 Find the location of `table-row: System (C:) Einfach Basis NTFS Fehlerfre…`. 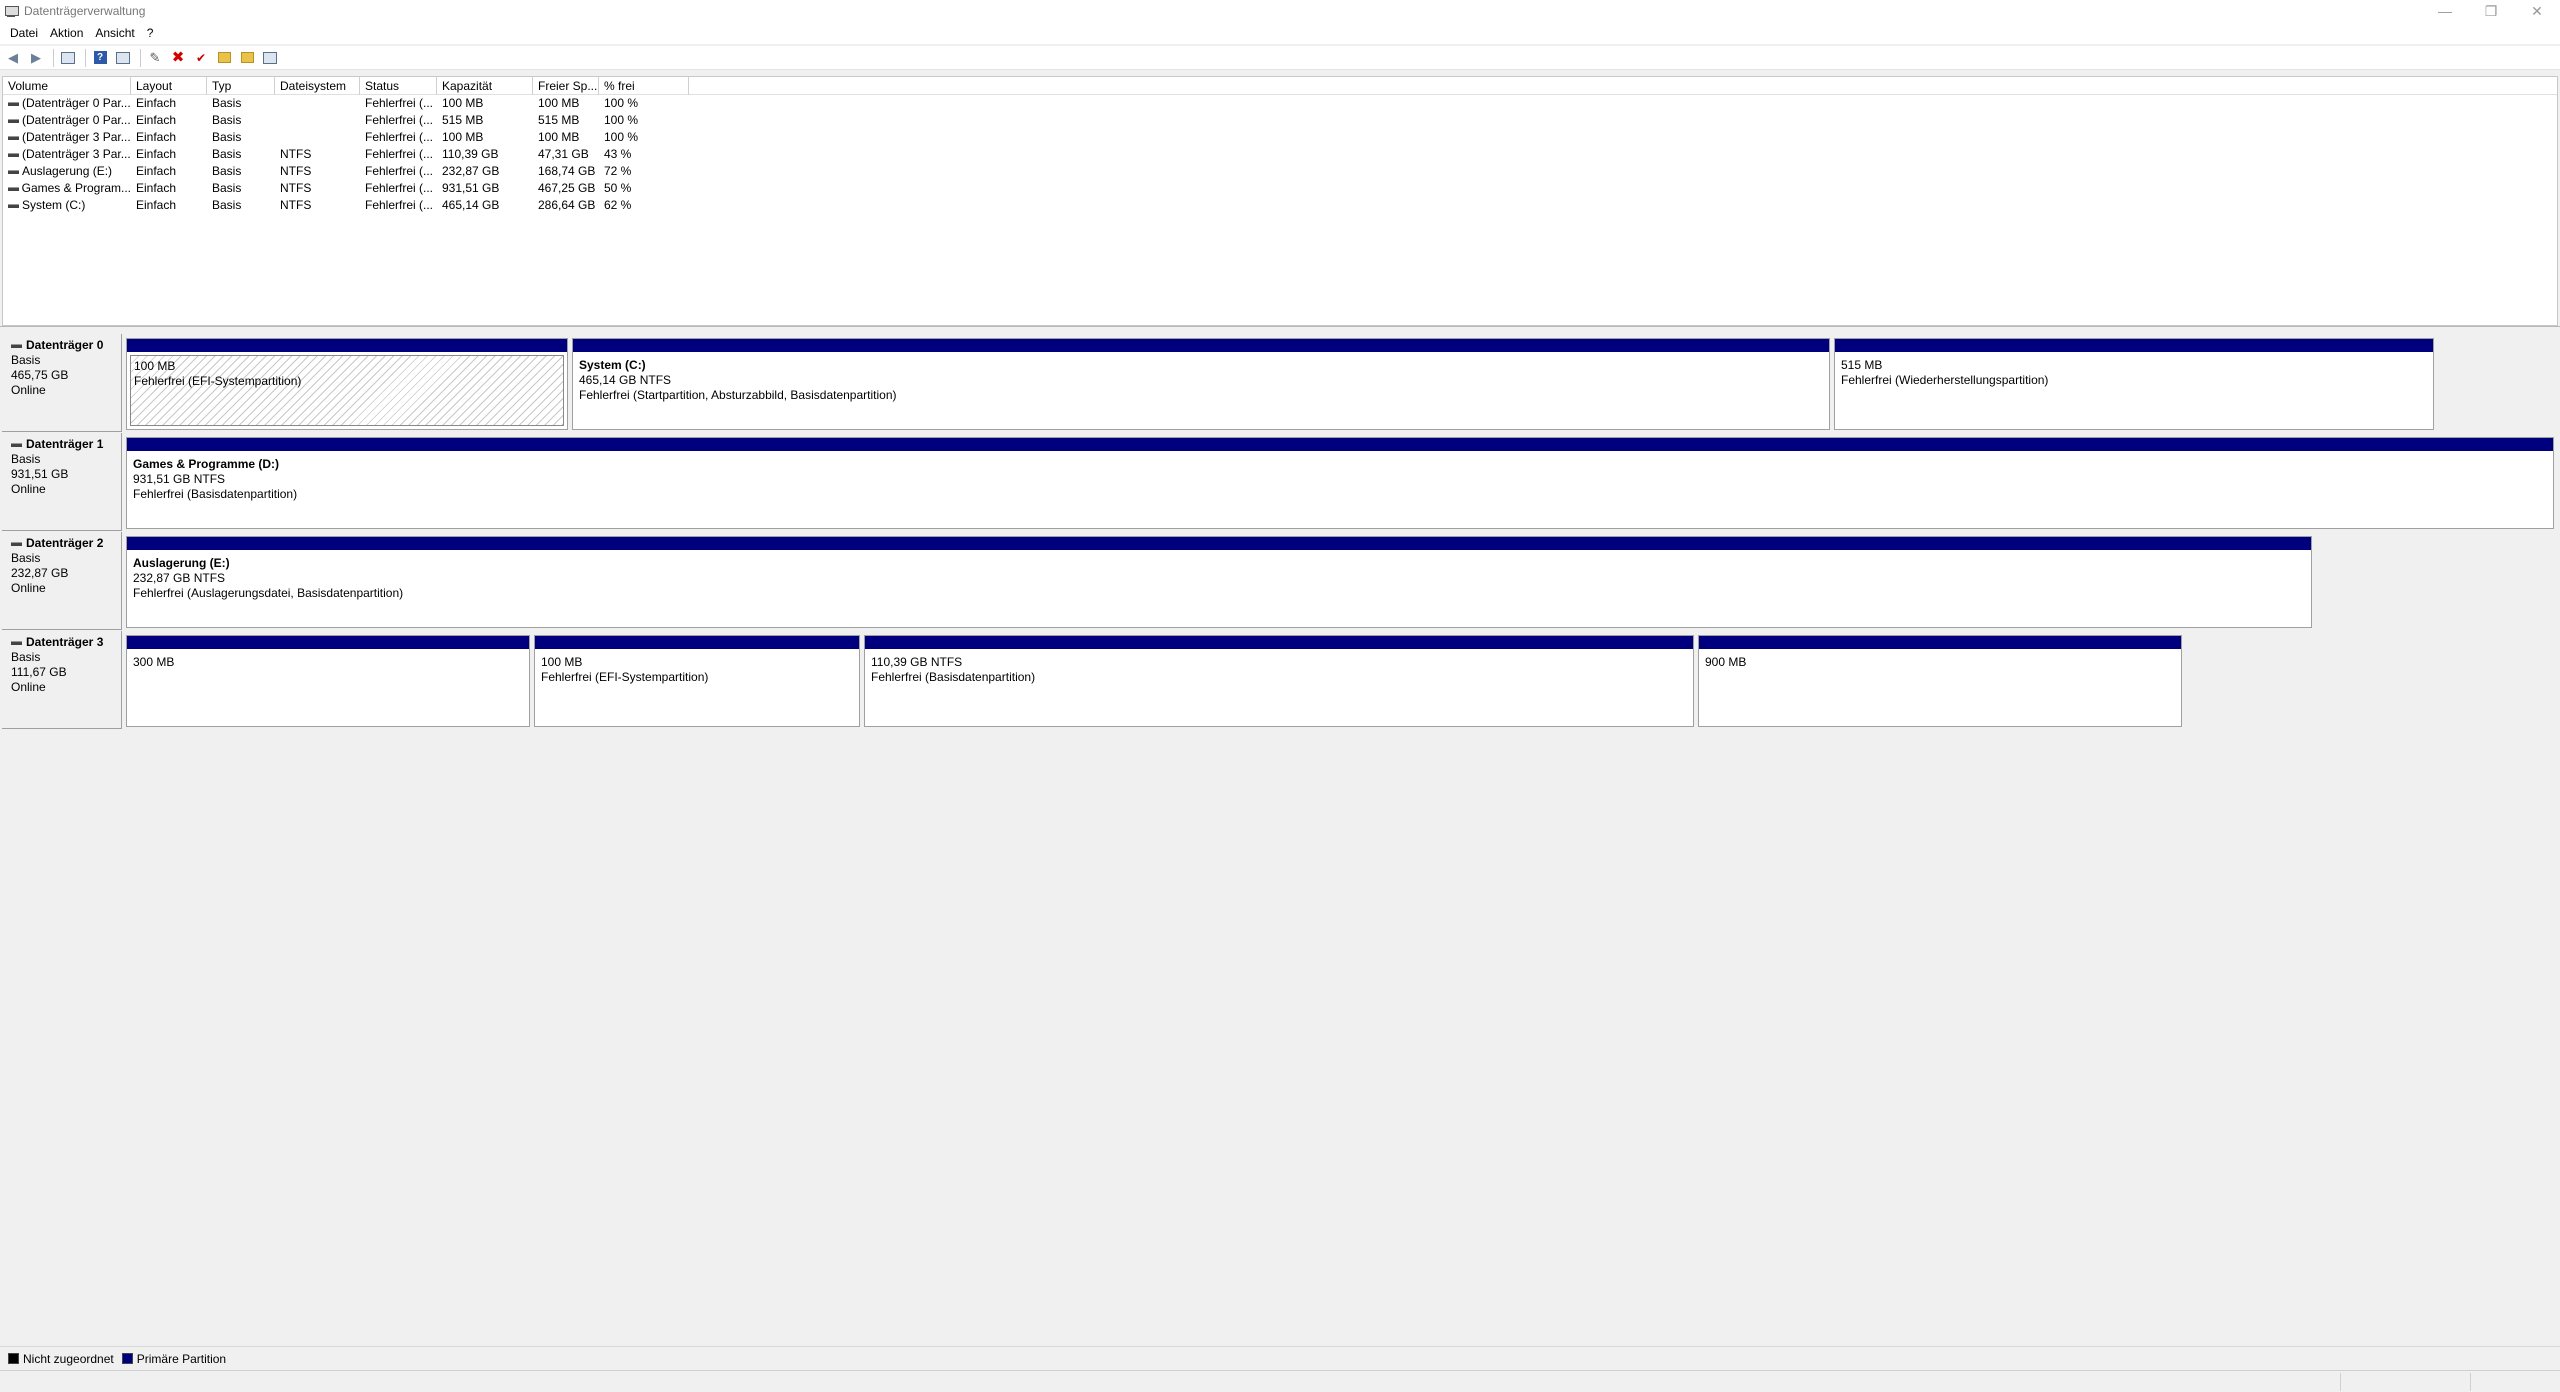

table-row: System (C:) Einfach Basis NTFS Fehlerfre… is located at coordinates (1280, 205).